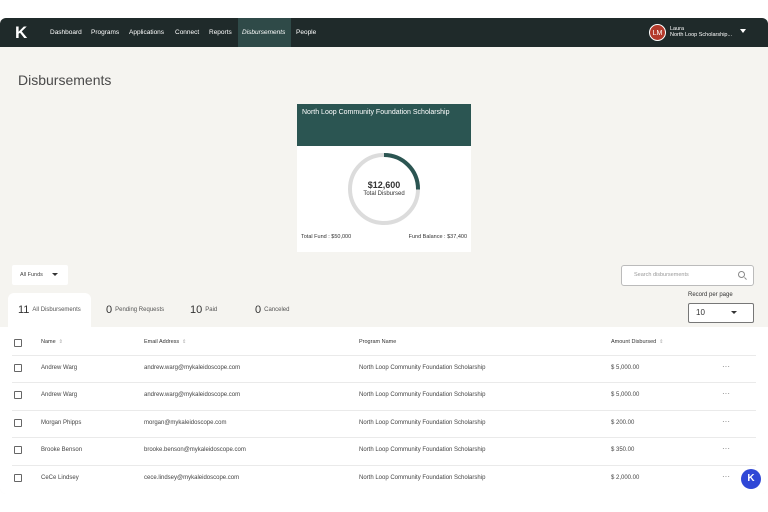 The width and height of the screenshot is (768, 512). I want to click on records-per-page-value: 10, so click(700, 312).